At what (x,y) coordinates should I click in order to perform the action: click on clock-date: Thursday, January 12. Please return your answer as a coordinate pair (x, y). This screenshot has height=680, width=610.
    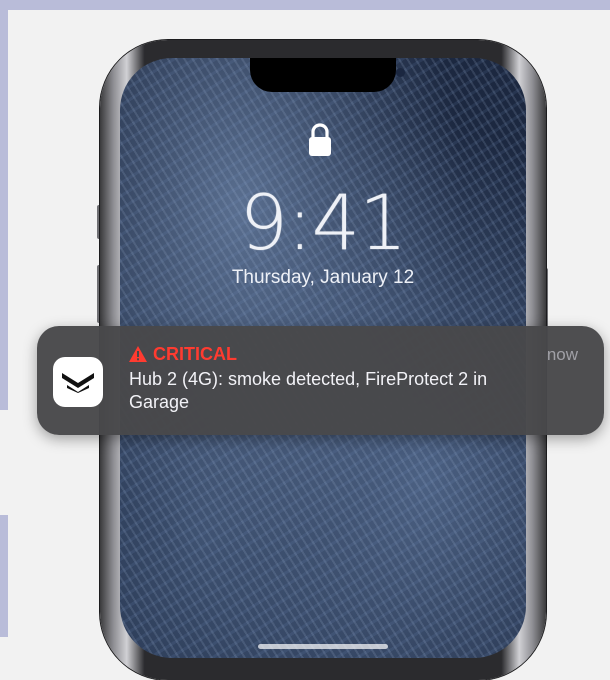
    Looking at the image, I should click on (323, 277).